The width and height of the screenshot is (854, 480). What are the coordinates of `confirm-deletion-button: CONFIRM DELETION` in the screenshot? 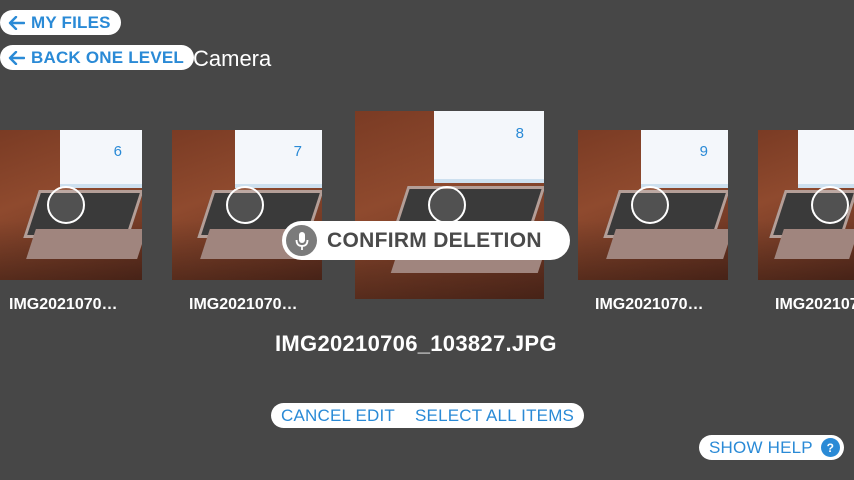 It's located at (426, 240).